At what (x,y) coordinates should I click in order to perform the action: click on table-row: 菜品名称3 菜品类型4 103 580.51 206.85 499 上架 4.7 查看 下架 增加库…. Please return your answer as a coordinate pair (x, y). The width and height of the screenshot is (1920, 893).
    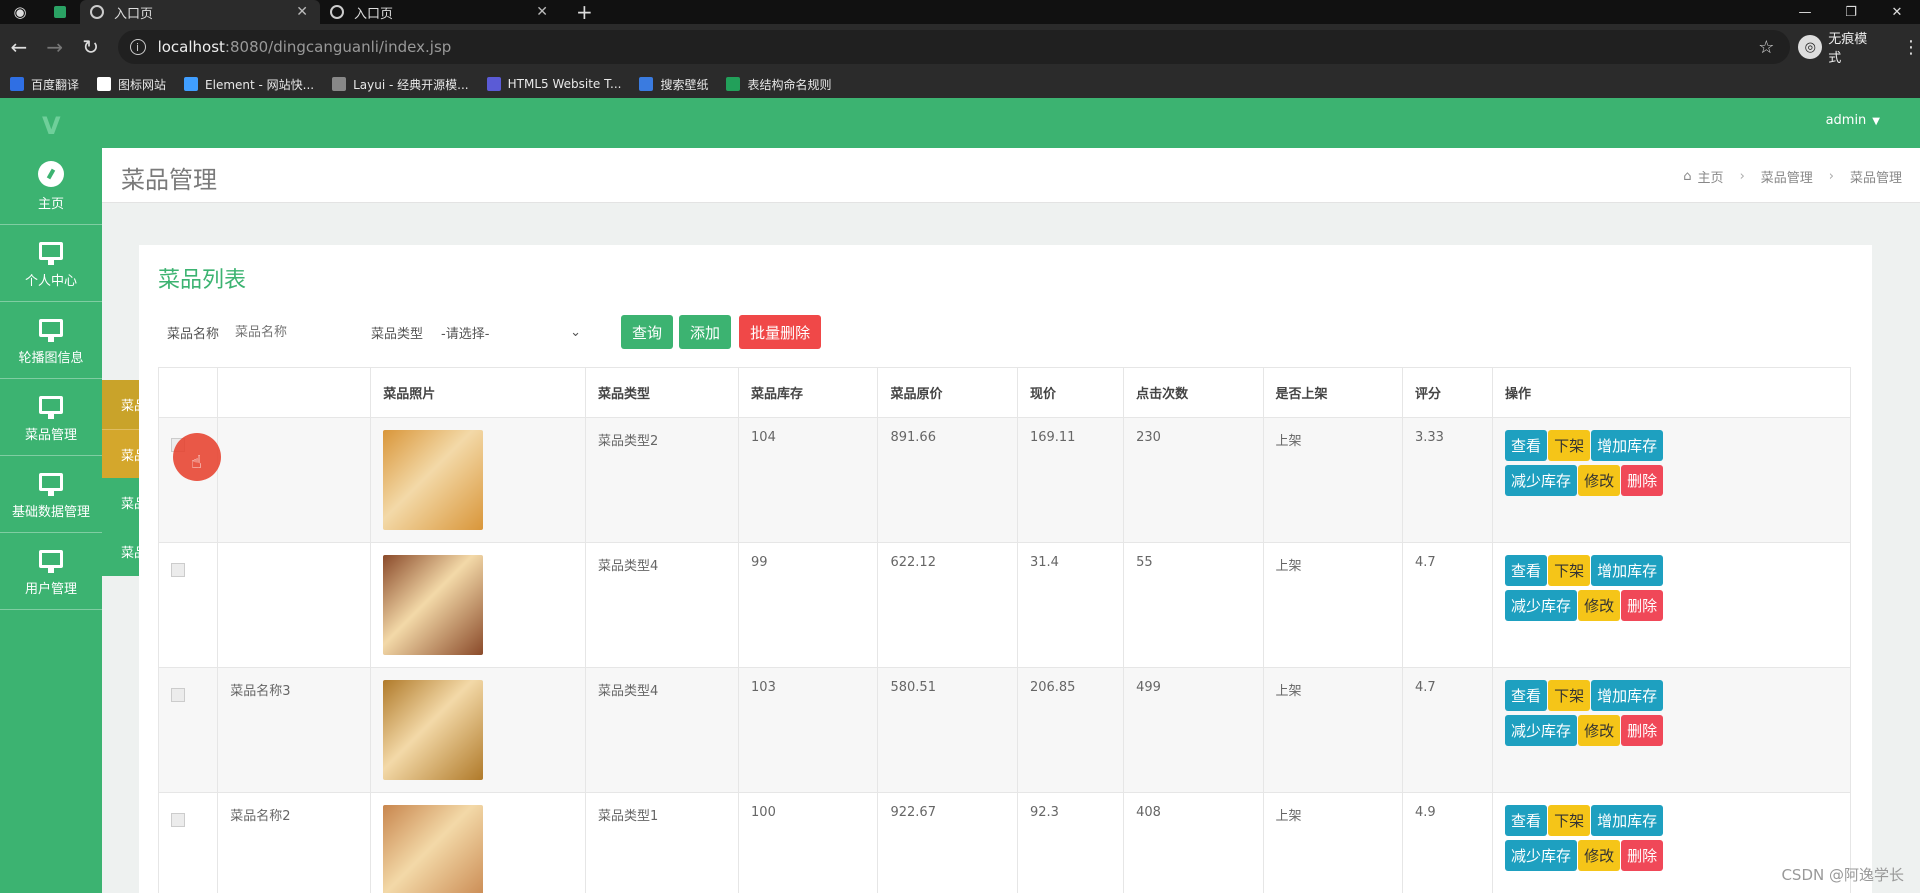
    Looking at the image, I should click on (1004, 730).